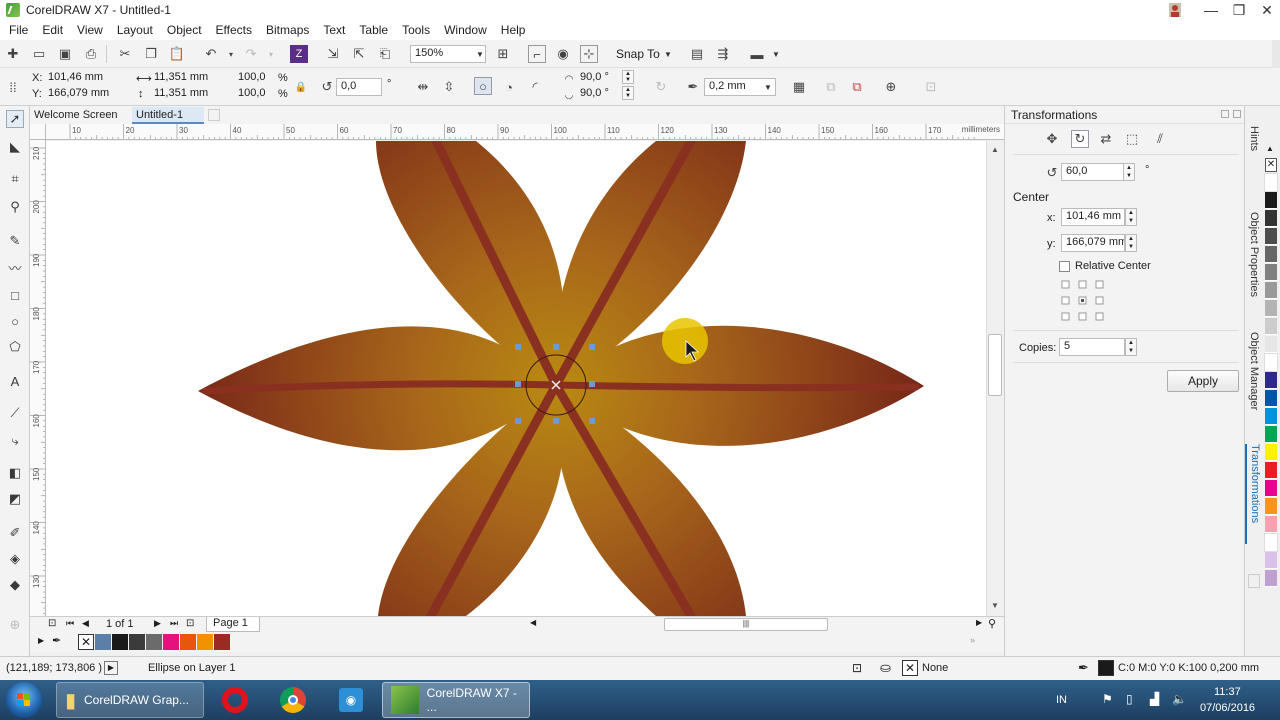  Describe the element at coordinates (174, 623) in the screenshot. I see `last-page-icon: ⏭` at that location.